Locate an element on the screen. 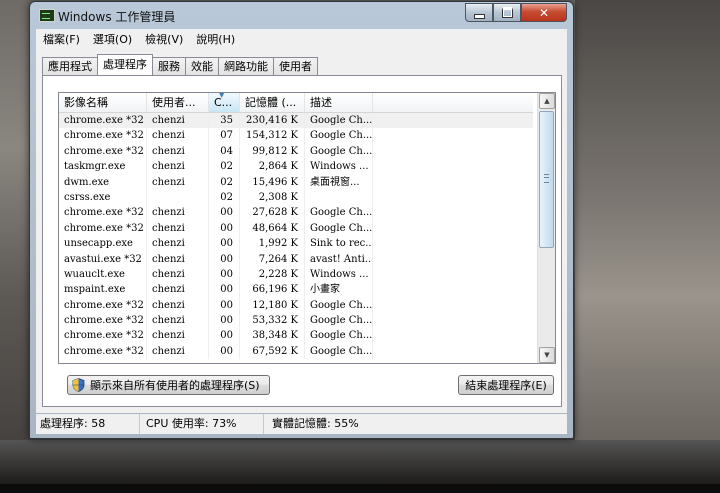  tab-performance: 效能 is located at coordinates (202, 66).